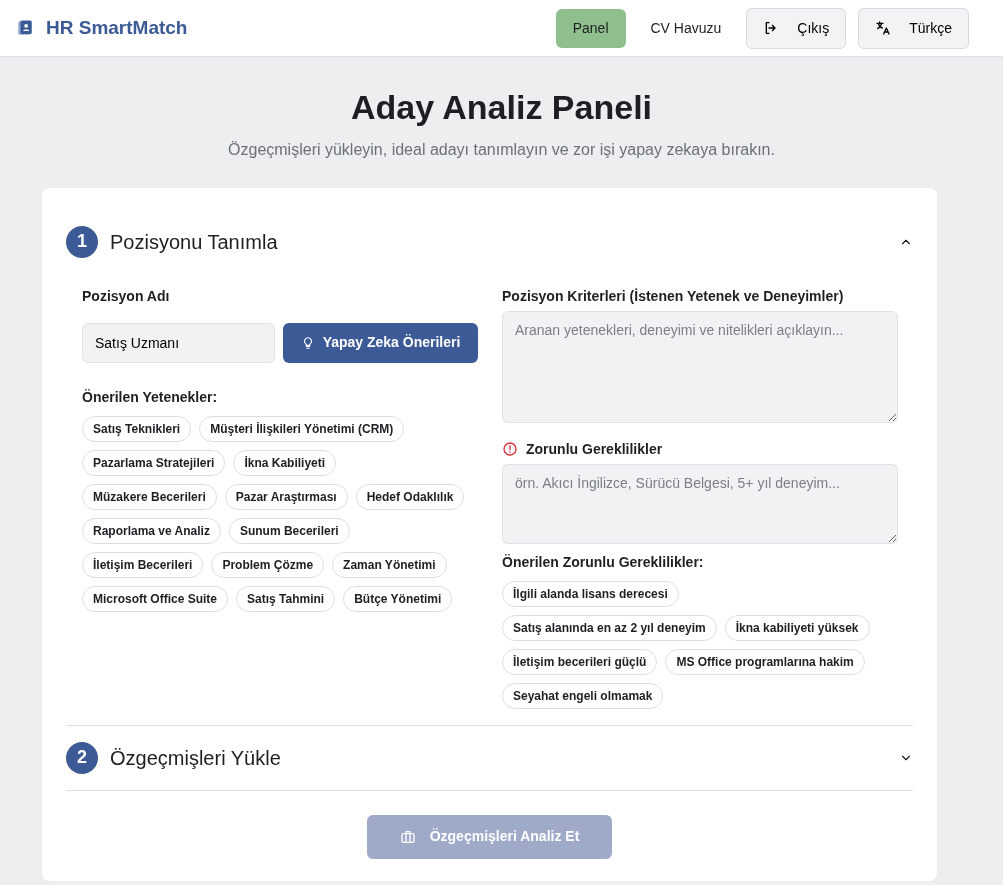  I want to click on tag-chip: Müzakere Becerileri, so click(149, 496).